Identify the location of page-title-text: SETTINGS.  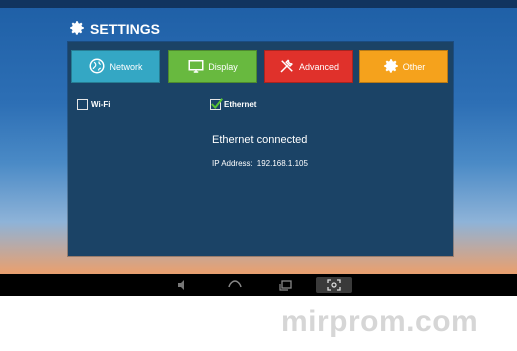
(125, 29).